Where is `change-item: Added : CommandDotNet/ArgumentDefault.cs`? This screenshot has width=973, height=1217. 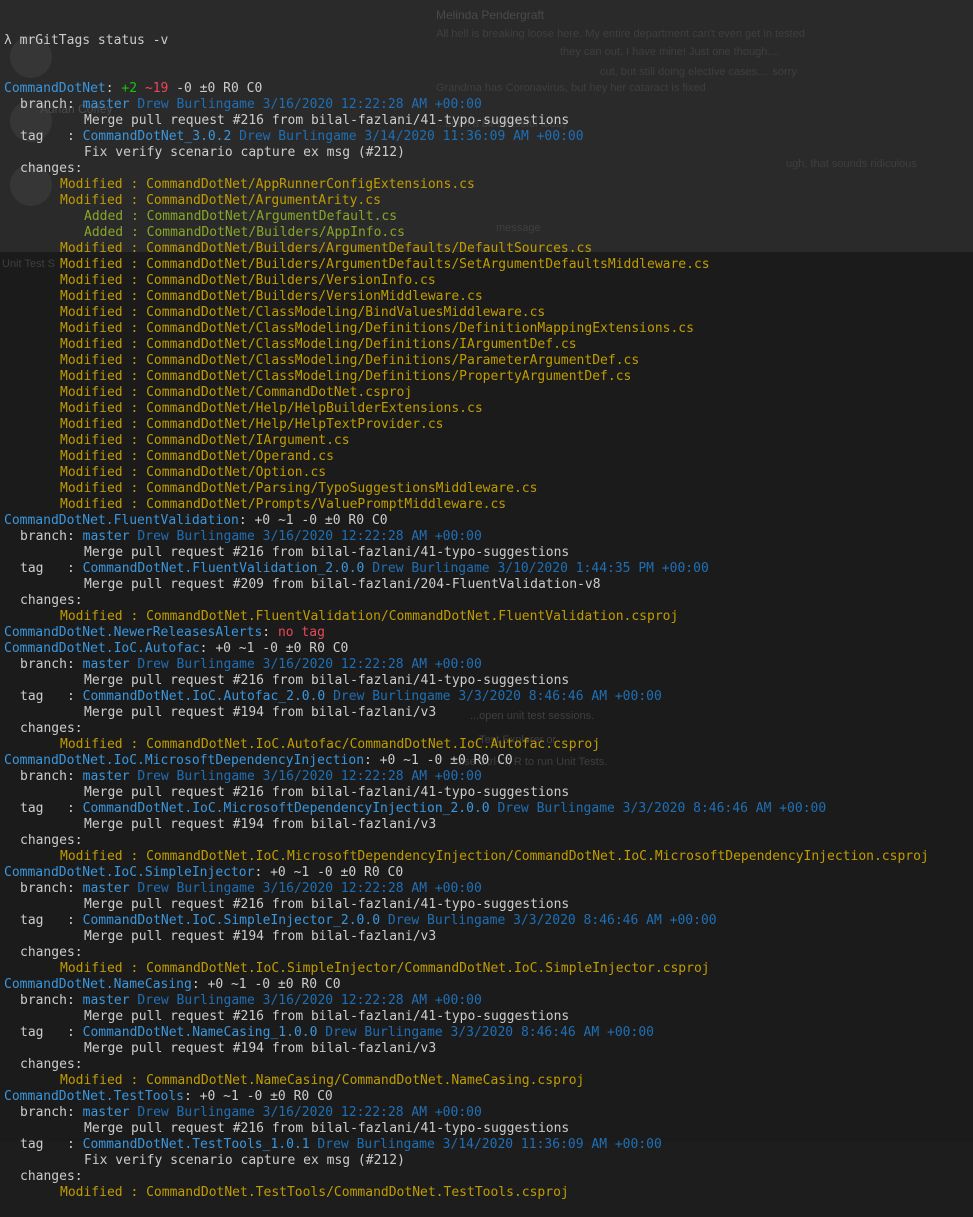
change-item: Added : CommandDotNet/ArgumentDefault.cs is located at coordinates (486, 217).